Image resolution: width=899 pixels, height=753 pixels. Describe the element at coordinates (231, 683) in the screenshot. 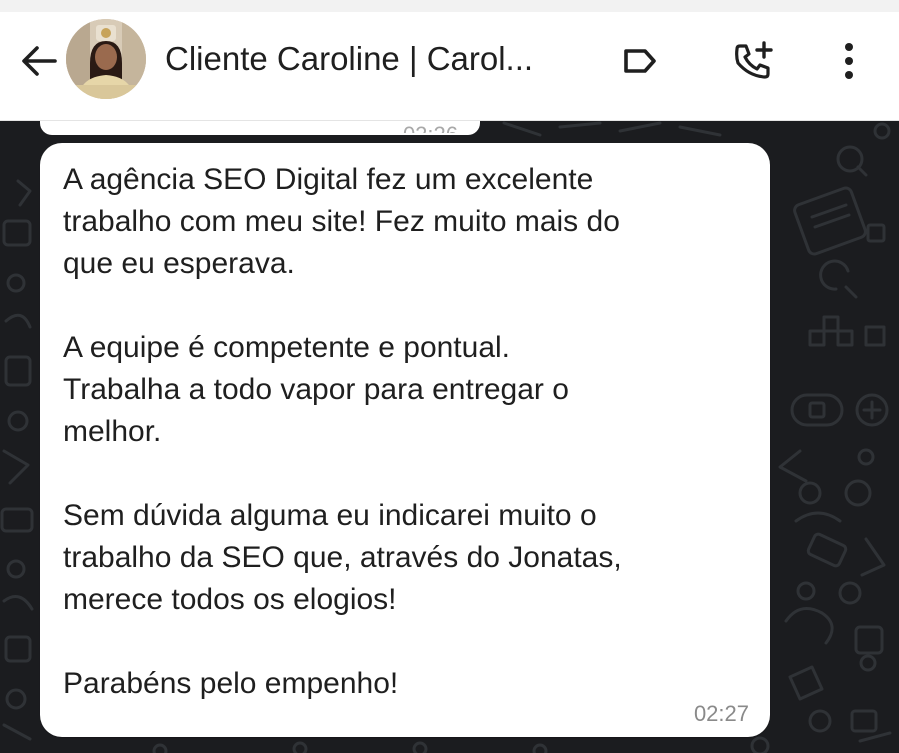

I see `message-paragraph: Parabéns pelo empenho!` at that location.